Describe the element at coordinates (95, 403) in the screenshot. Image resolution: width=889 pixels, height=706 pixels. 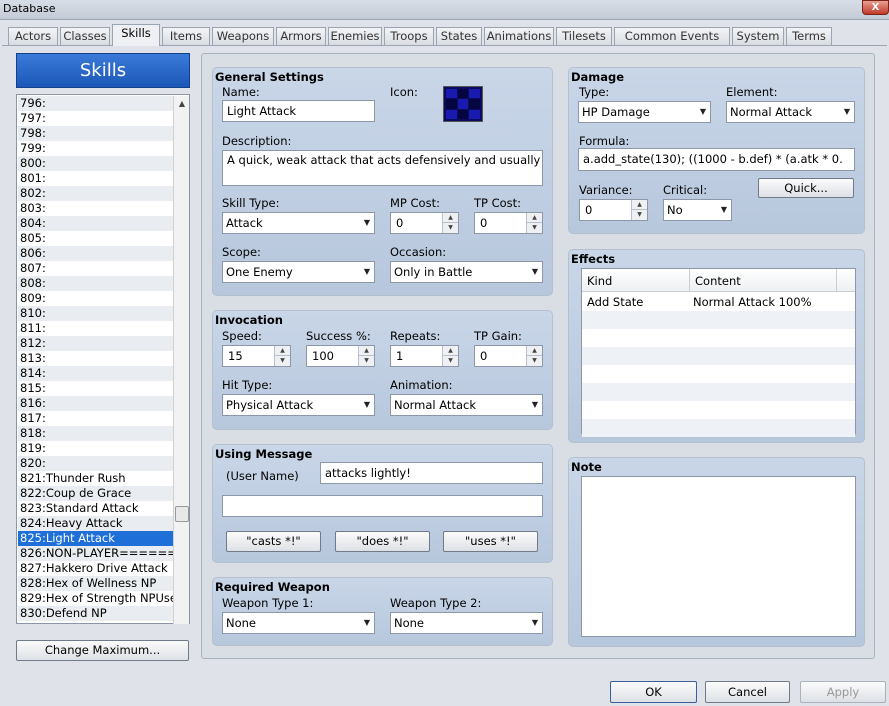
I see `list-item: 816:` at that location.